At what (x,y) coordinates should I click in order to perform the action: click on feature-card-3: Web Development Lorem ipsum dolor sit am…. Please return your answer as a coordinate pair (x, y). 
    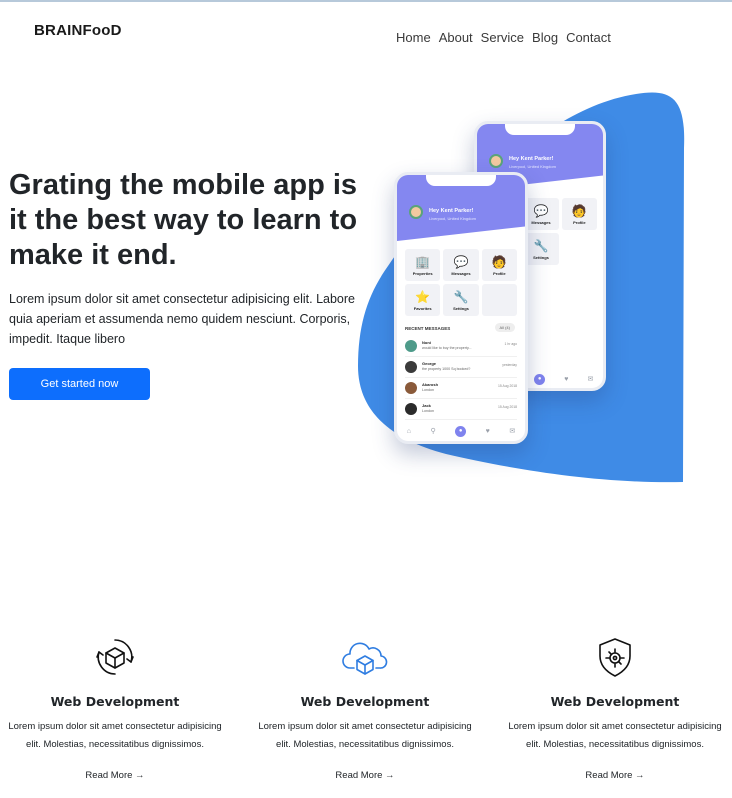
    Looking at the image, I should click on (615, 708).